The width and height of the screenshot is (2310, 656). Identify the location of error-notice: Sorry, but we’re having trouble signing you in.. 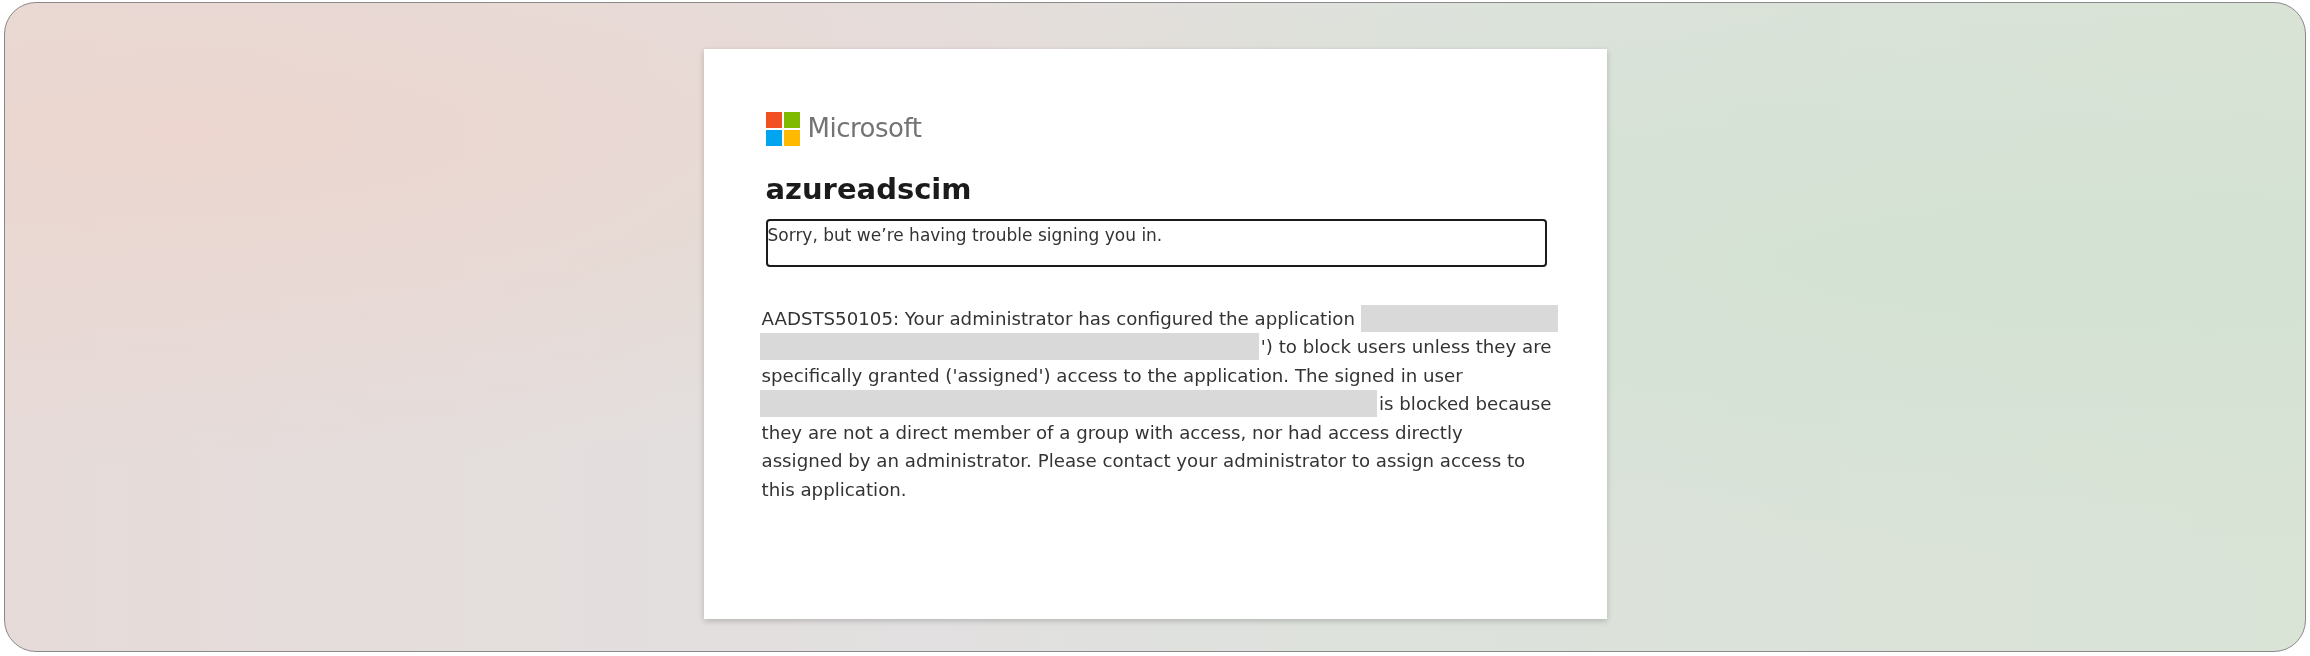
(1156, 242).